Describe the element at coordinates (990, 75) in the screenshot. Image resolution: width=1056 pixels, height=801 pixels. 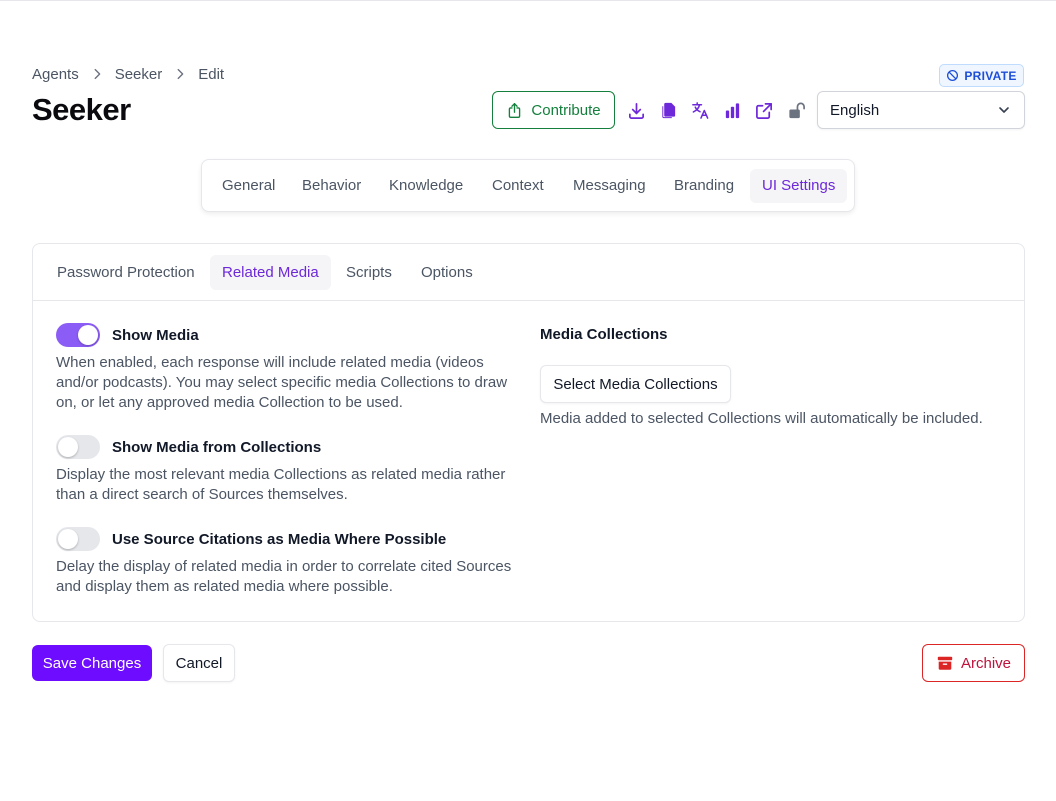
I see `private-badge-label: PRIVATE` at that location.